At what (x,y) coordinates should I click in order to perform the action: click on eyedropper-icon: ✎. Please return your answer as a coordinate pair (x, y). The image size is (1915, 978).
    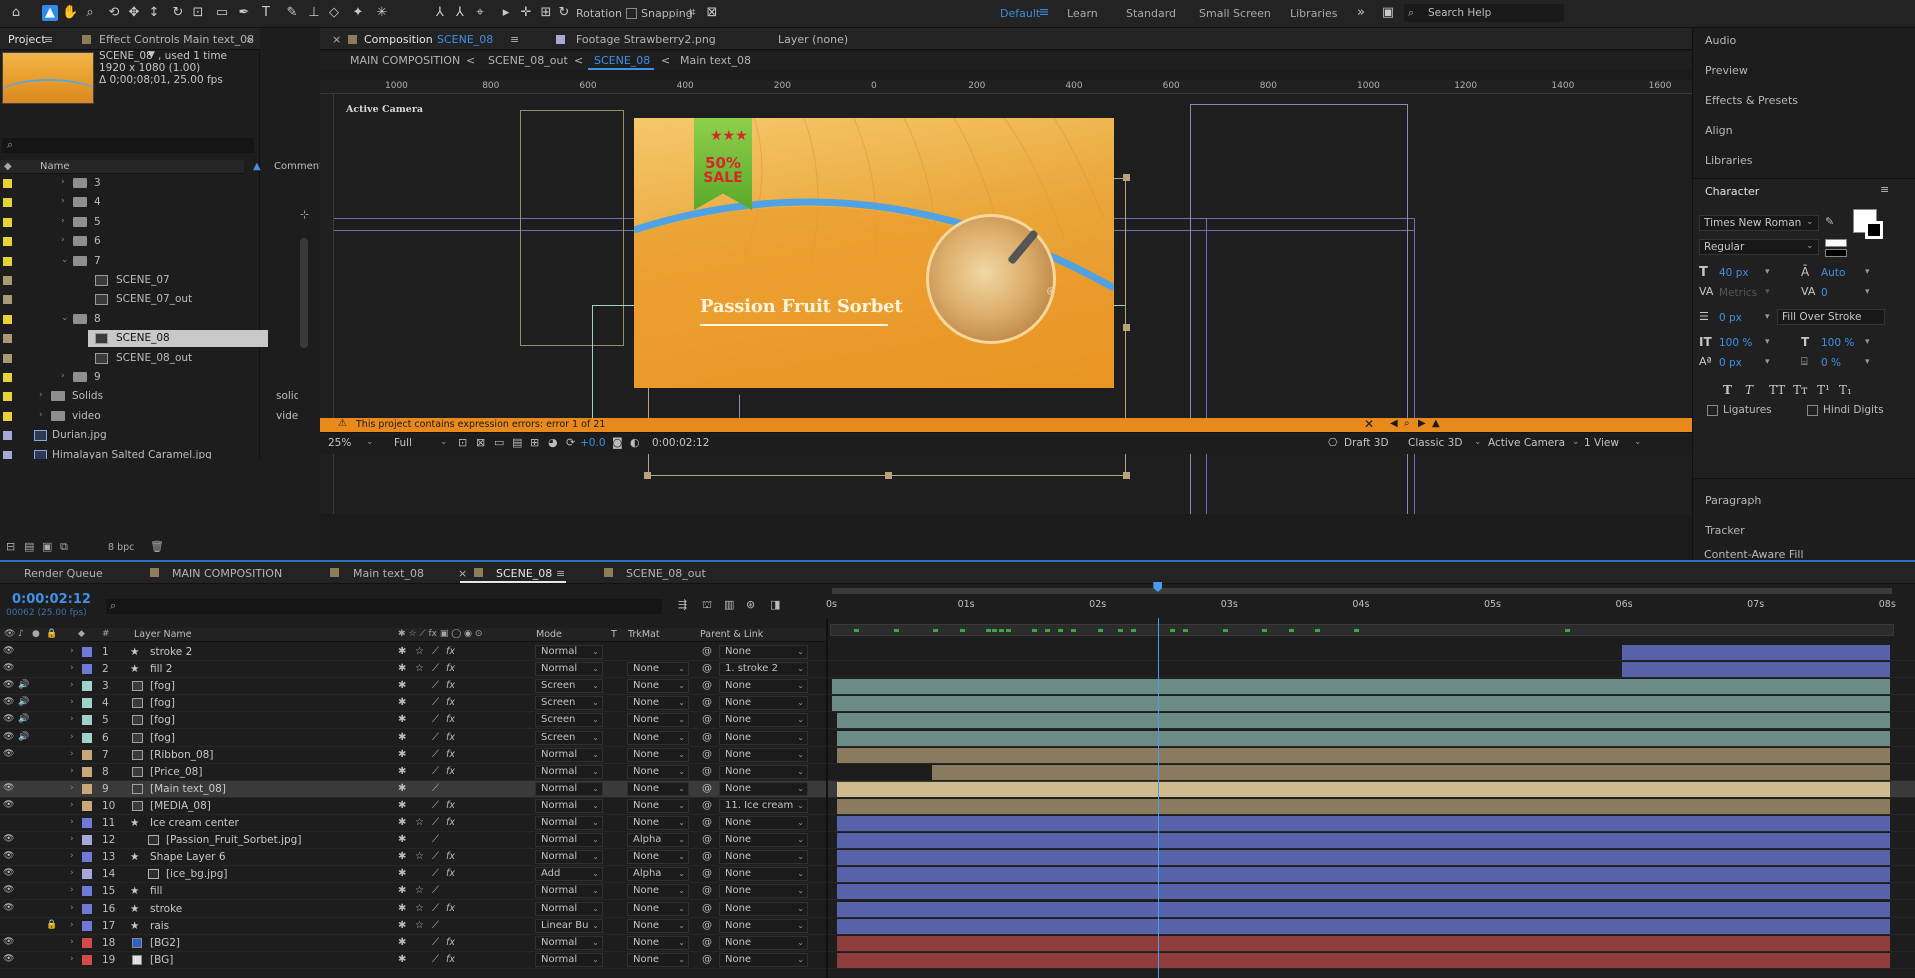
    Looking at the image, I should click on (1829, 221).